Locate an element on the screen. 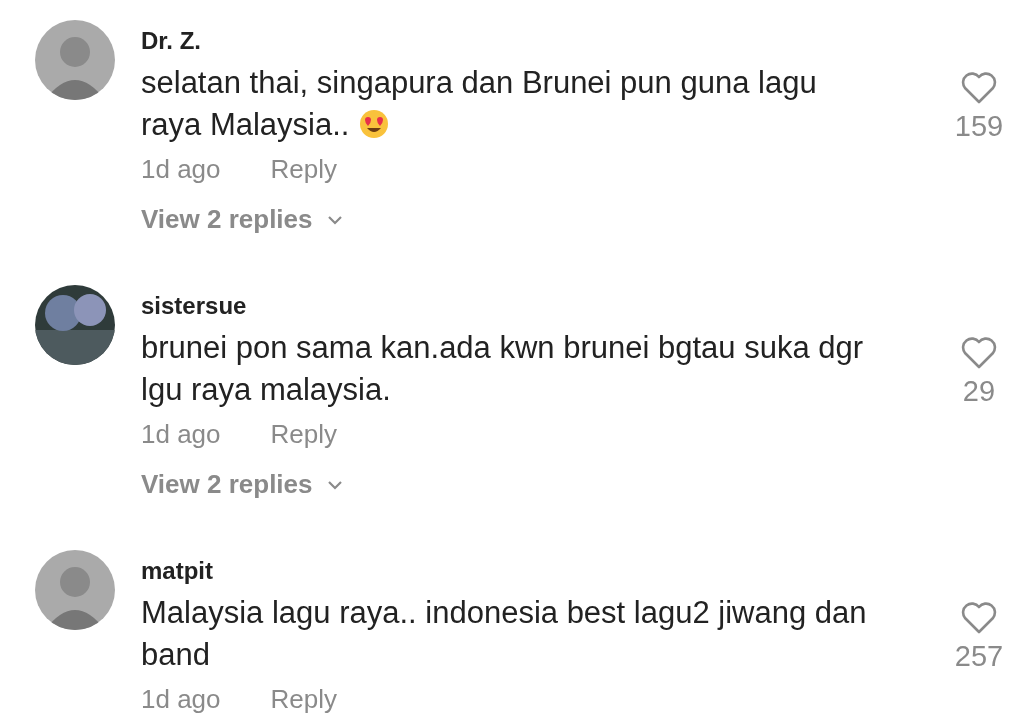 Image resolution: width=1024 pixels, height=728 pixels. like-count: 257 is located at coordinates (979, 656).